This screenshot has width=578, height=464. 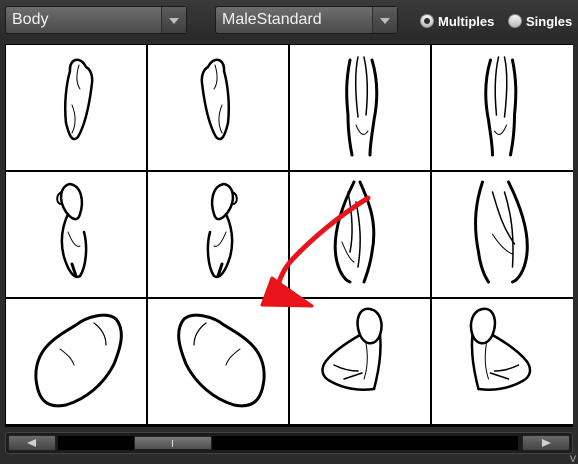 I want to click on flexed-arm-right-icon, so click(x=500, y=349).